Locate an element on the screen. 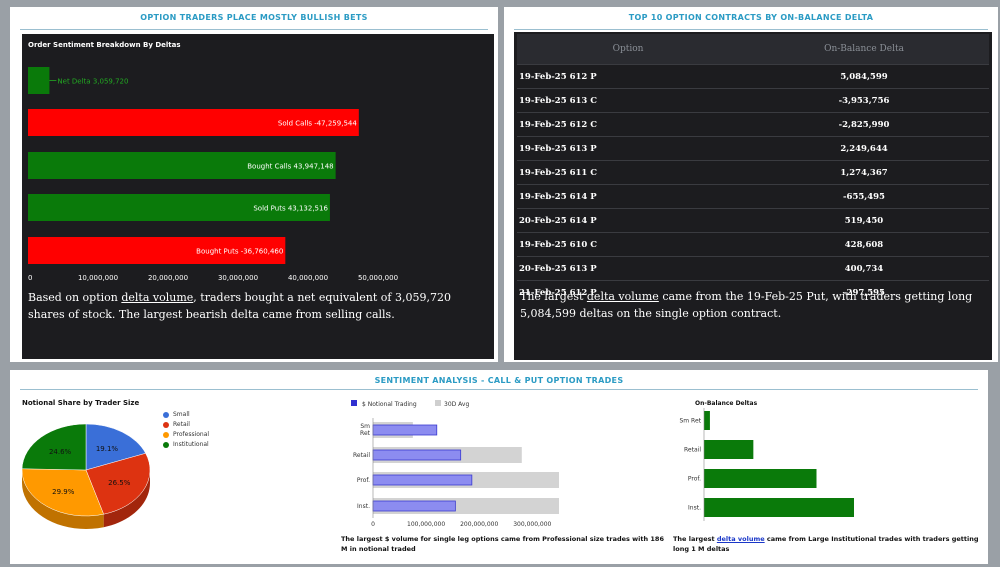 The height and width of the screenshot is (567, 1000). axis-tick-label: 100,000,000 is located at coordinates (426, 524).